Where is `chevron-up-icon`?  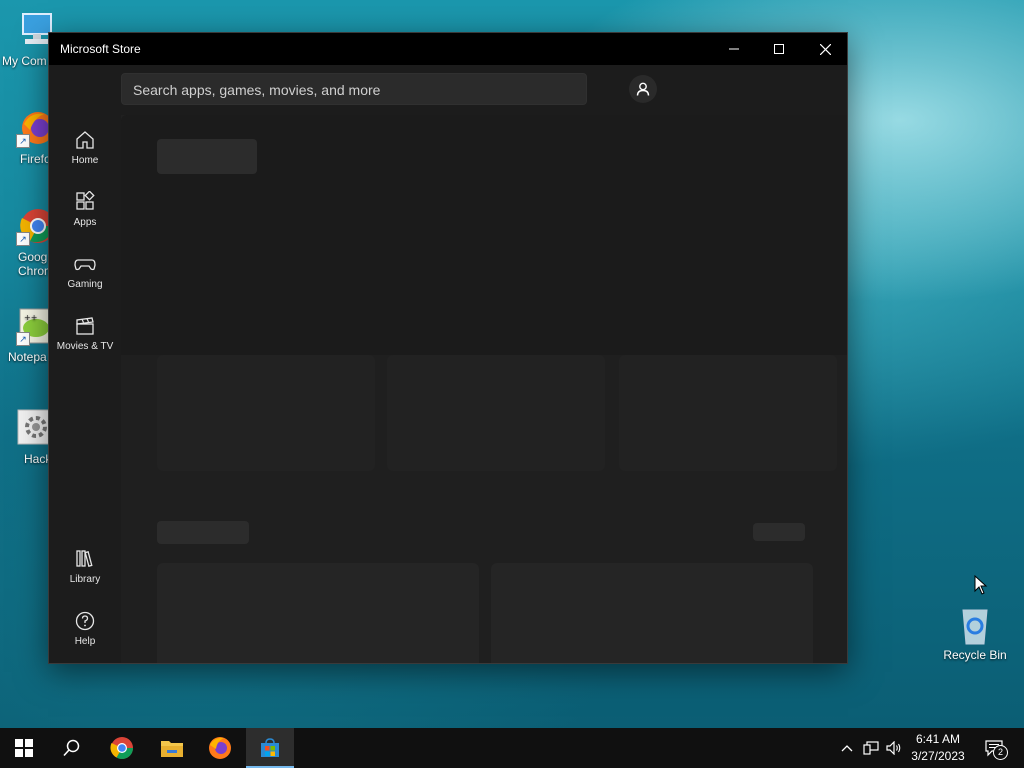 chevron-up-icon is located at coordinates (847, 748).